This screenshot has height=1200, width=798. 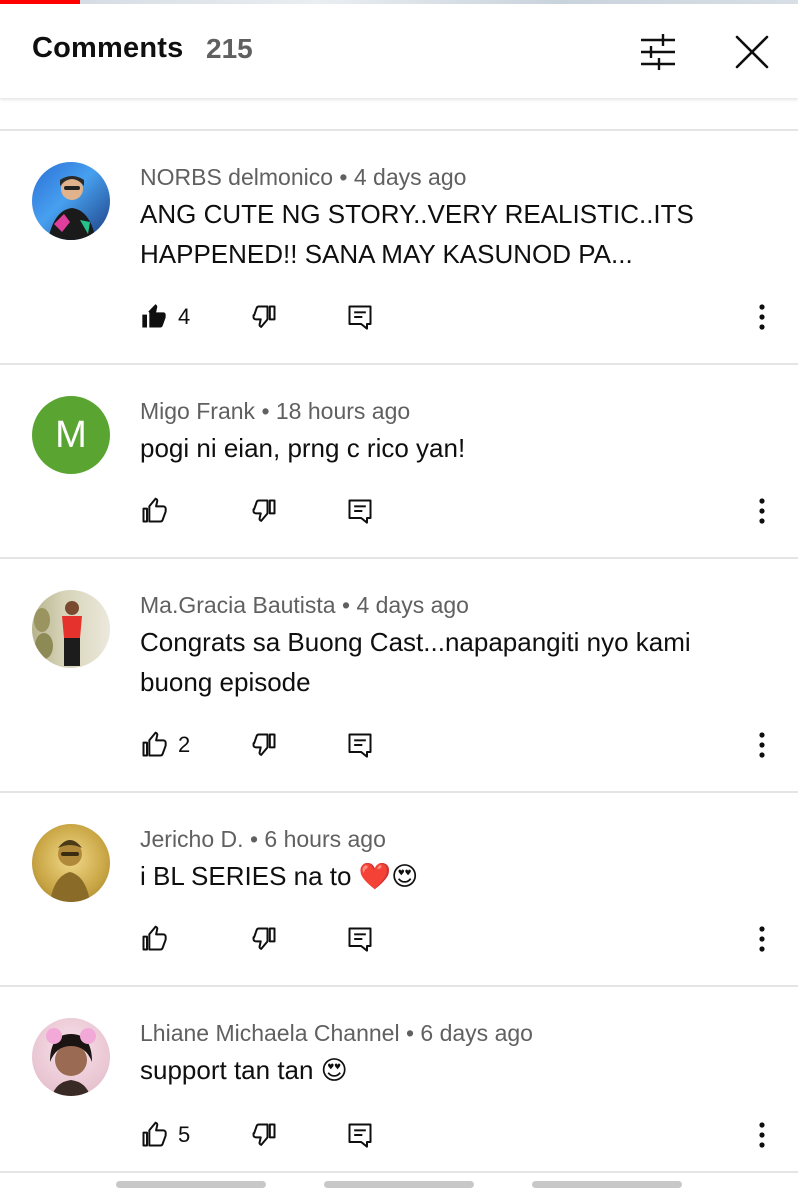 What do you see at coordinates (279, 876) in the screenshot?
I see `comment-text: i BL SERIES na to ❤️😍` at bounding box center [279, 876].